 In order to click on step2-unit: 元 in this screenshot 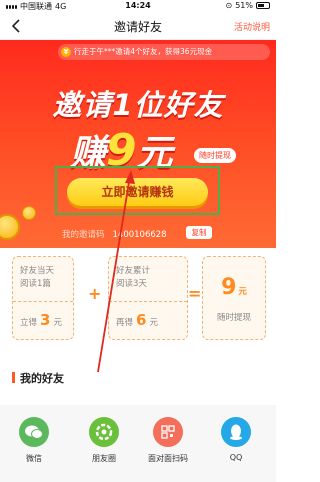, I will do `click(153, 323)`.